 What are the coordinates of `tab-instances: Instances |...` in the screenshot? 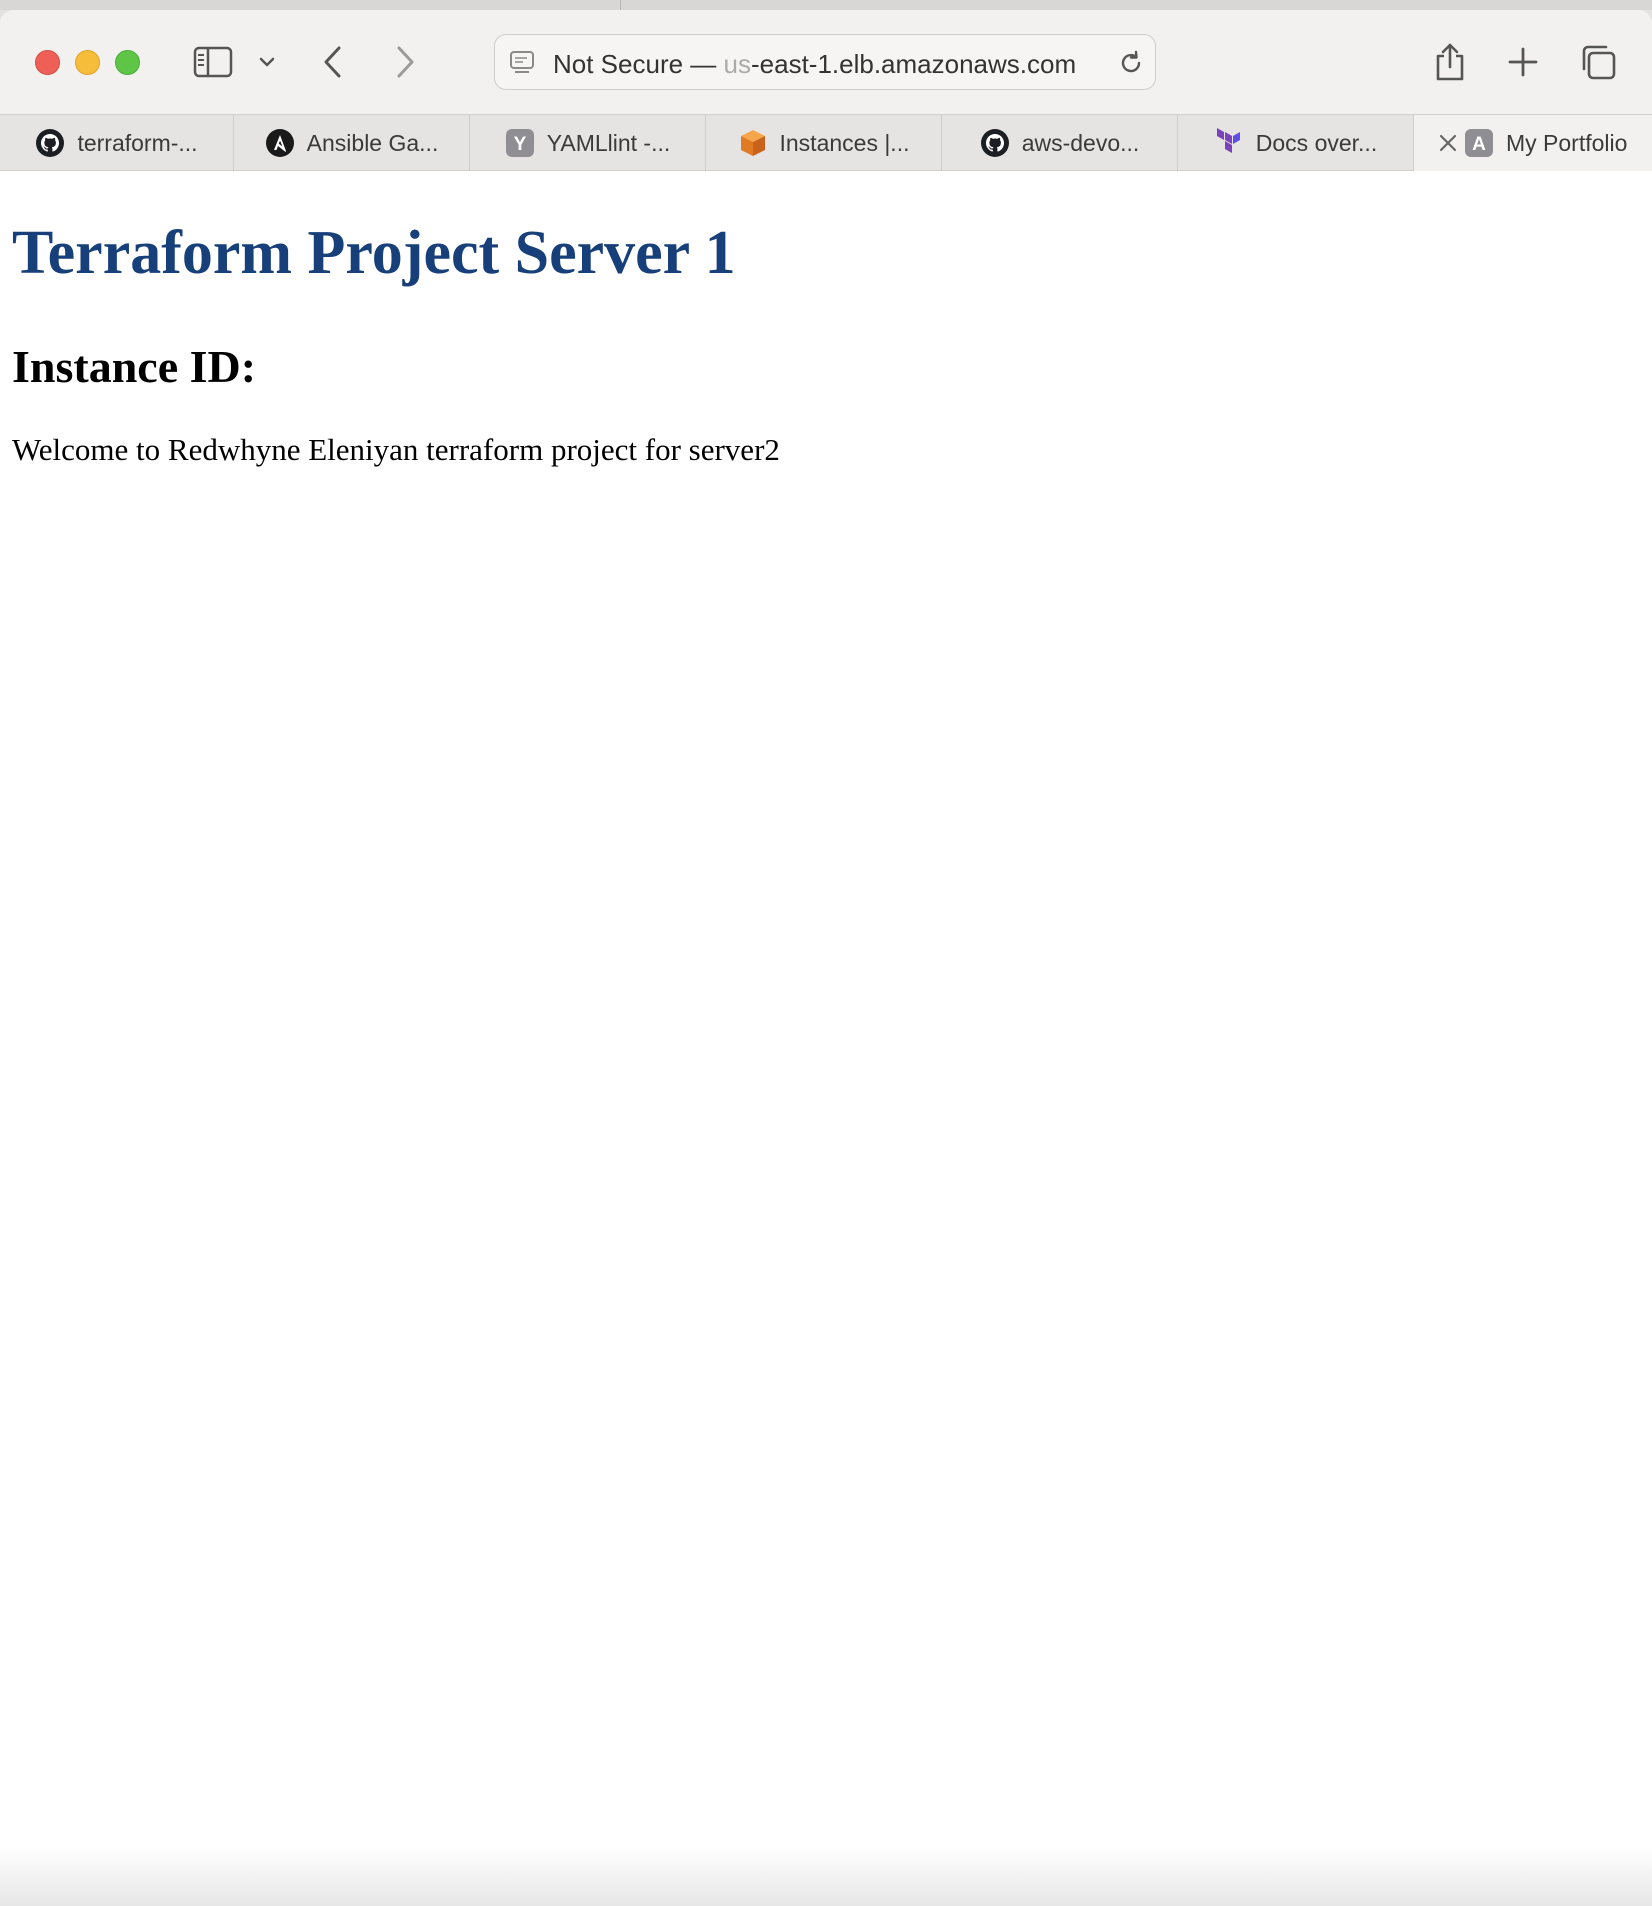 It's located at (824, 143).